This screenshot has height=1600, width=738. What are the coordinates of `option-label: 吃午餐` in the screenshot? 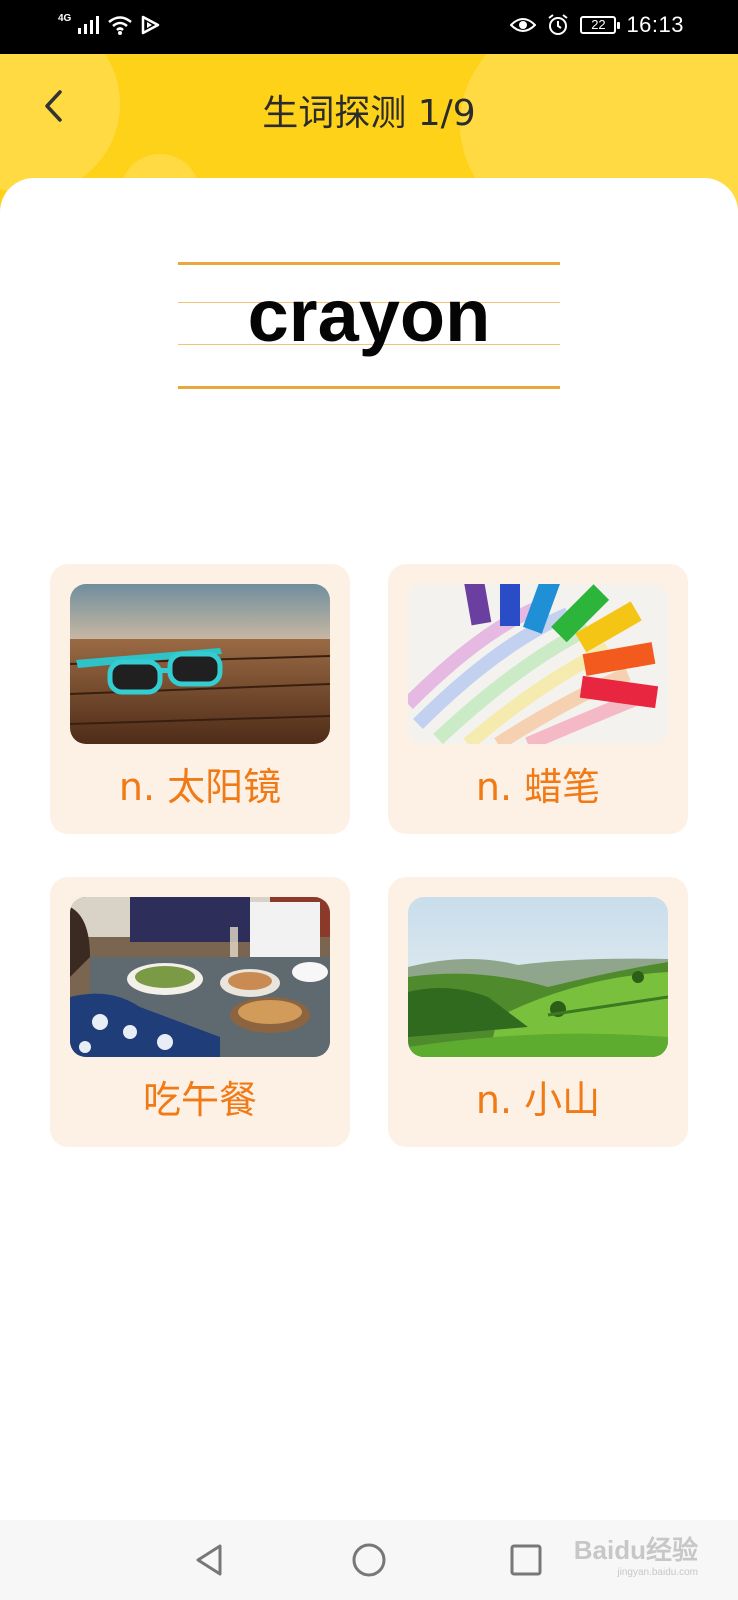 It's located at (199, 1100).